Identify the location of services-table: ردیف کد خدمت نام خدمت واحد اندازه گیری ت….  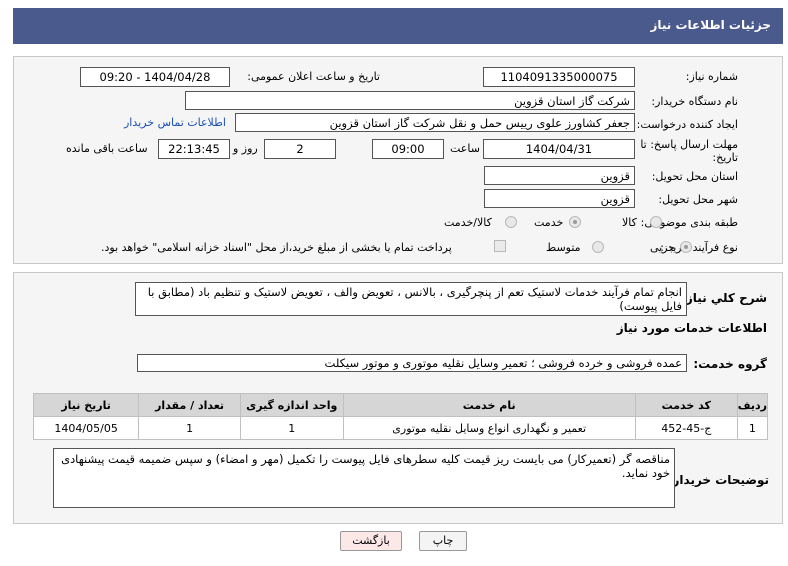
(400, 416).